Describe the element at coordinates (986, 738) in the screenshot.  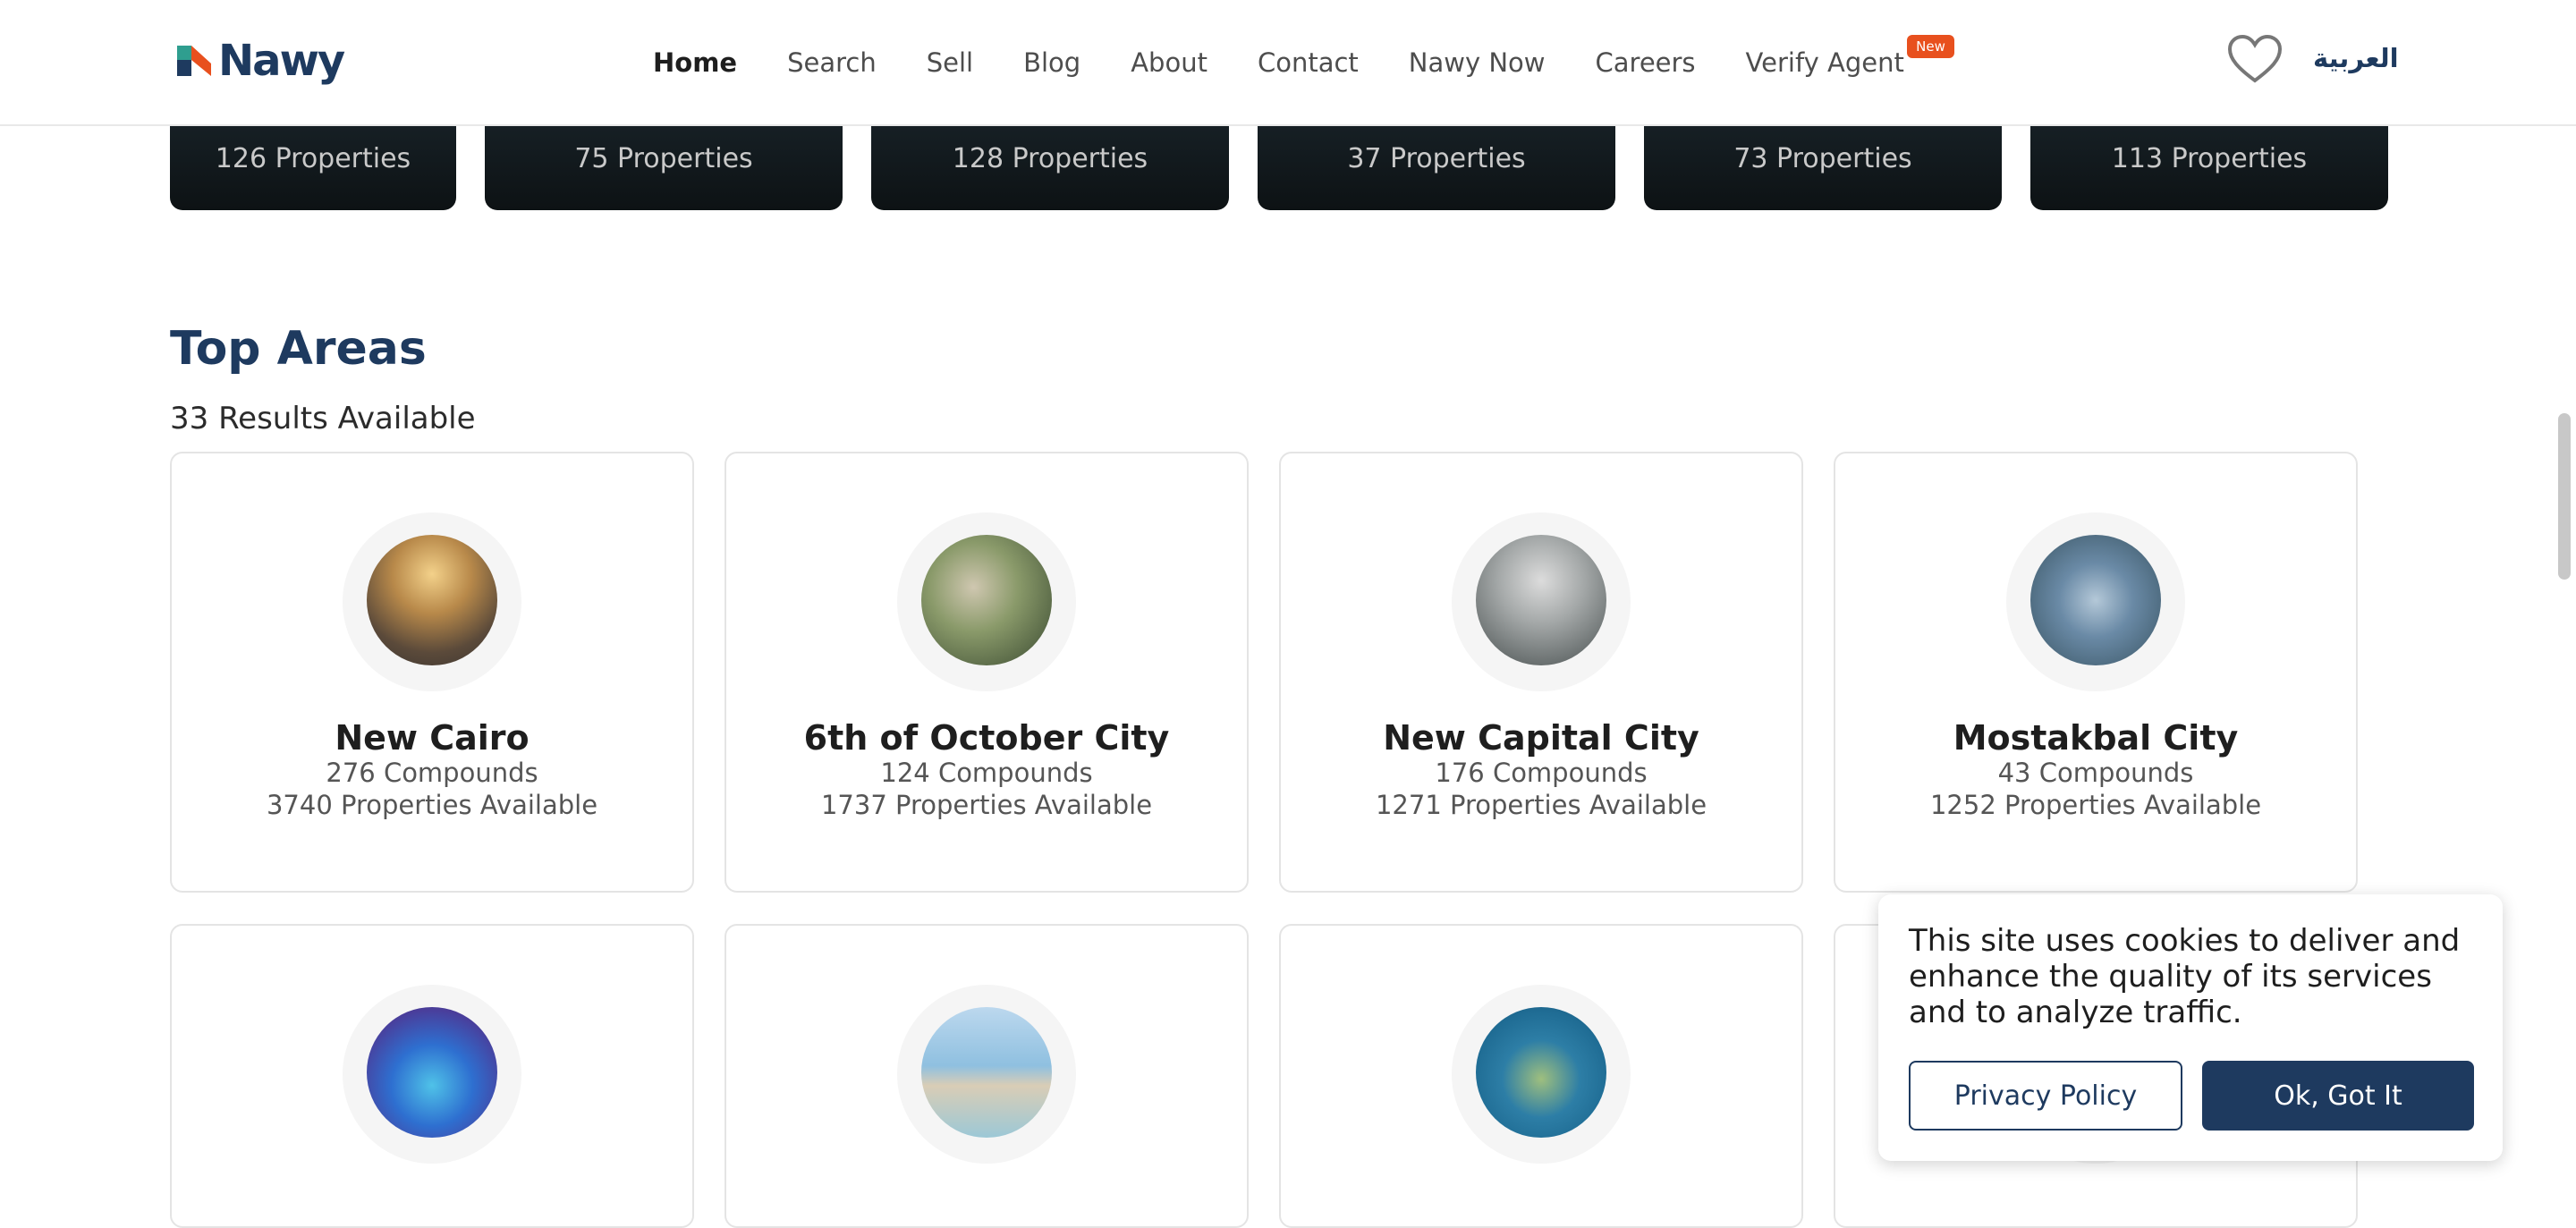
I see `area-name: 6th of October City` at that location.